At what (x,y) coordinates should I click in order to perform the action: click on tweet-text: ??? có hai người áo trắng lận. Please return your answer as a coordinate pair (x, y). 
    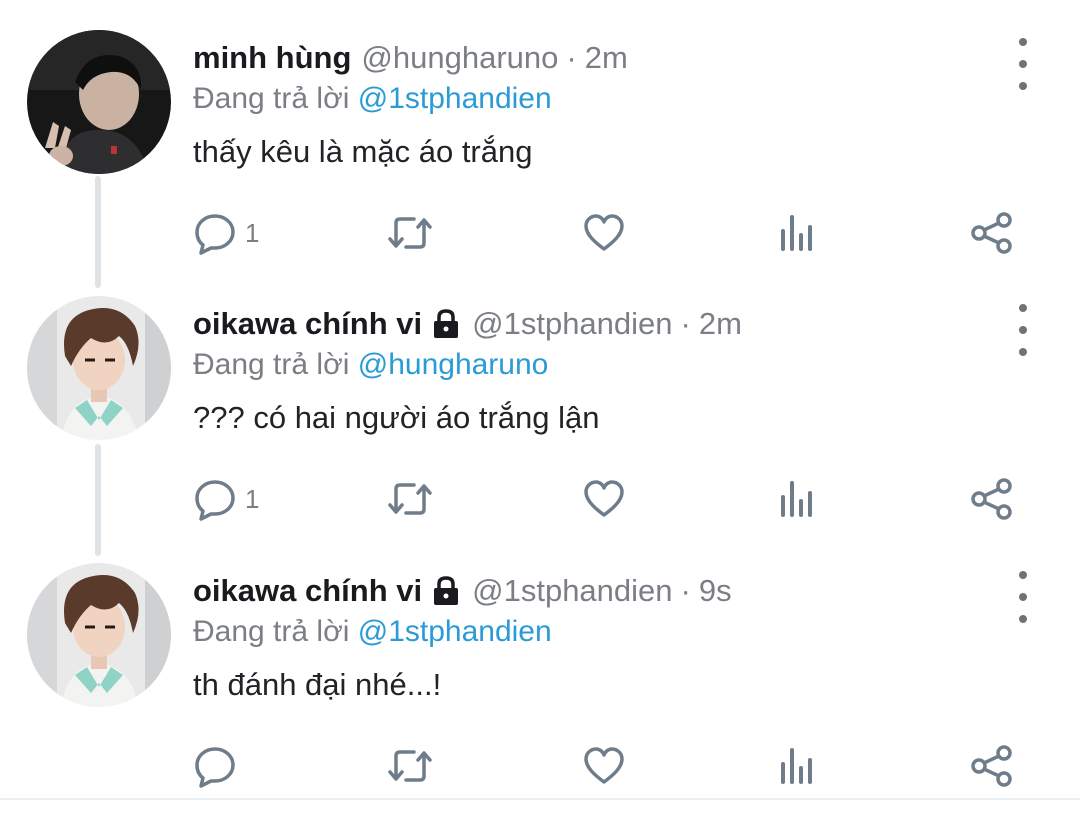
    Looking at the image, I should click on (396, 417).